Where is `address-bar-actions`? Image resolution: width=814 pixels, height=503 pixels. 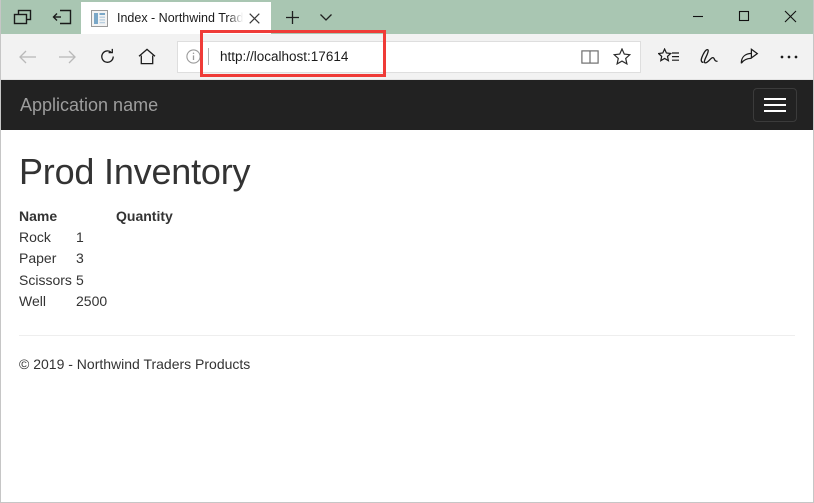 address-bar-actions is located at coordinates (607, 57).